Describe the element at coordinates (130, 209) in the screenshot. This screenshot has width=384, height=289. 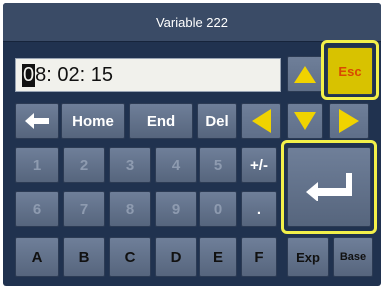
I see `digit-8-button: 8` at that location.